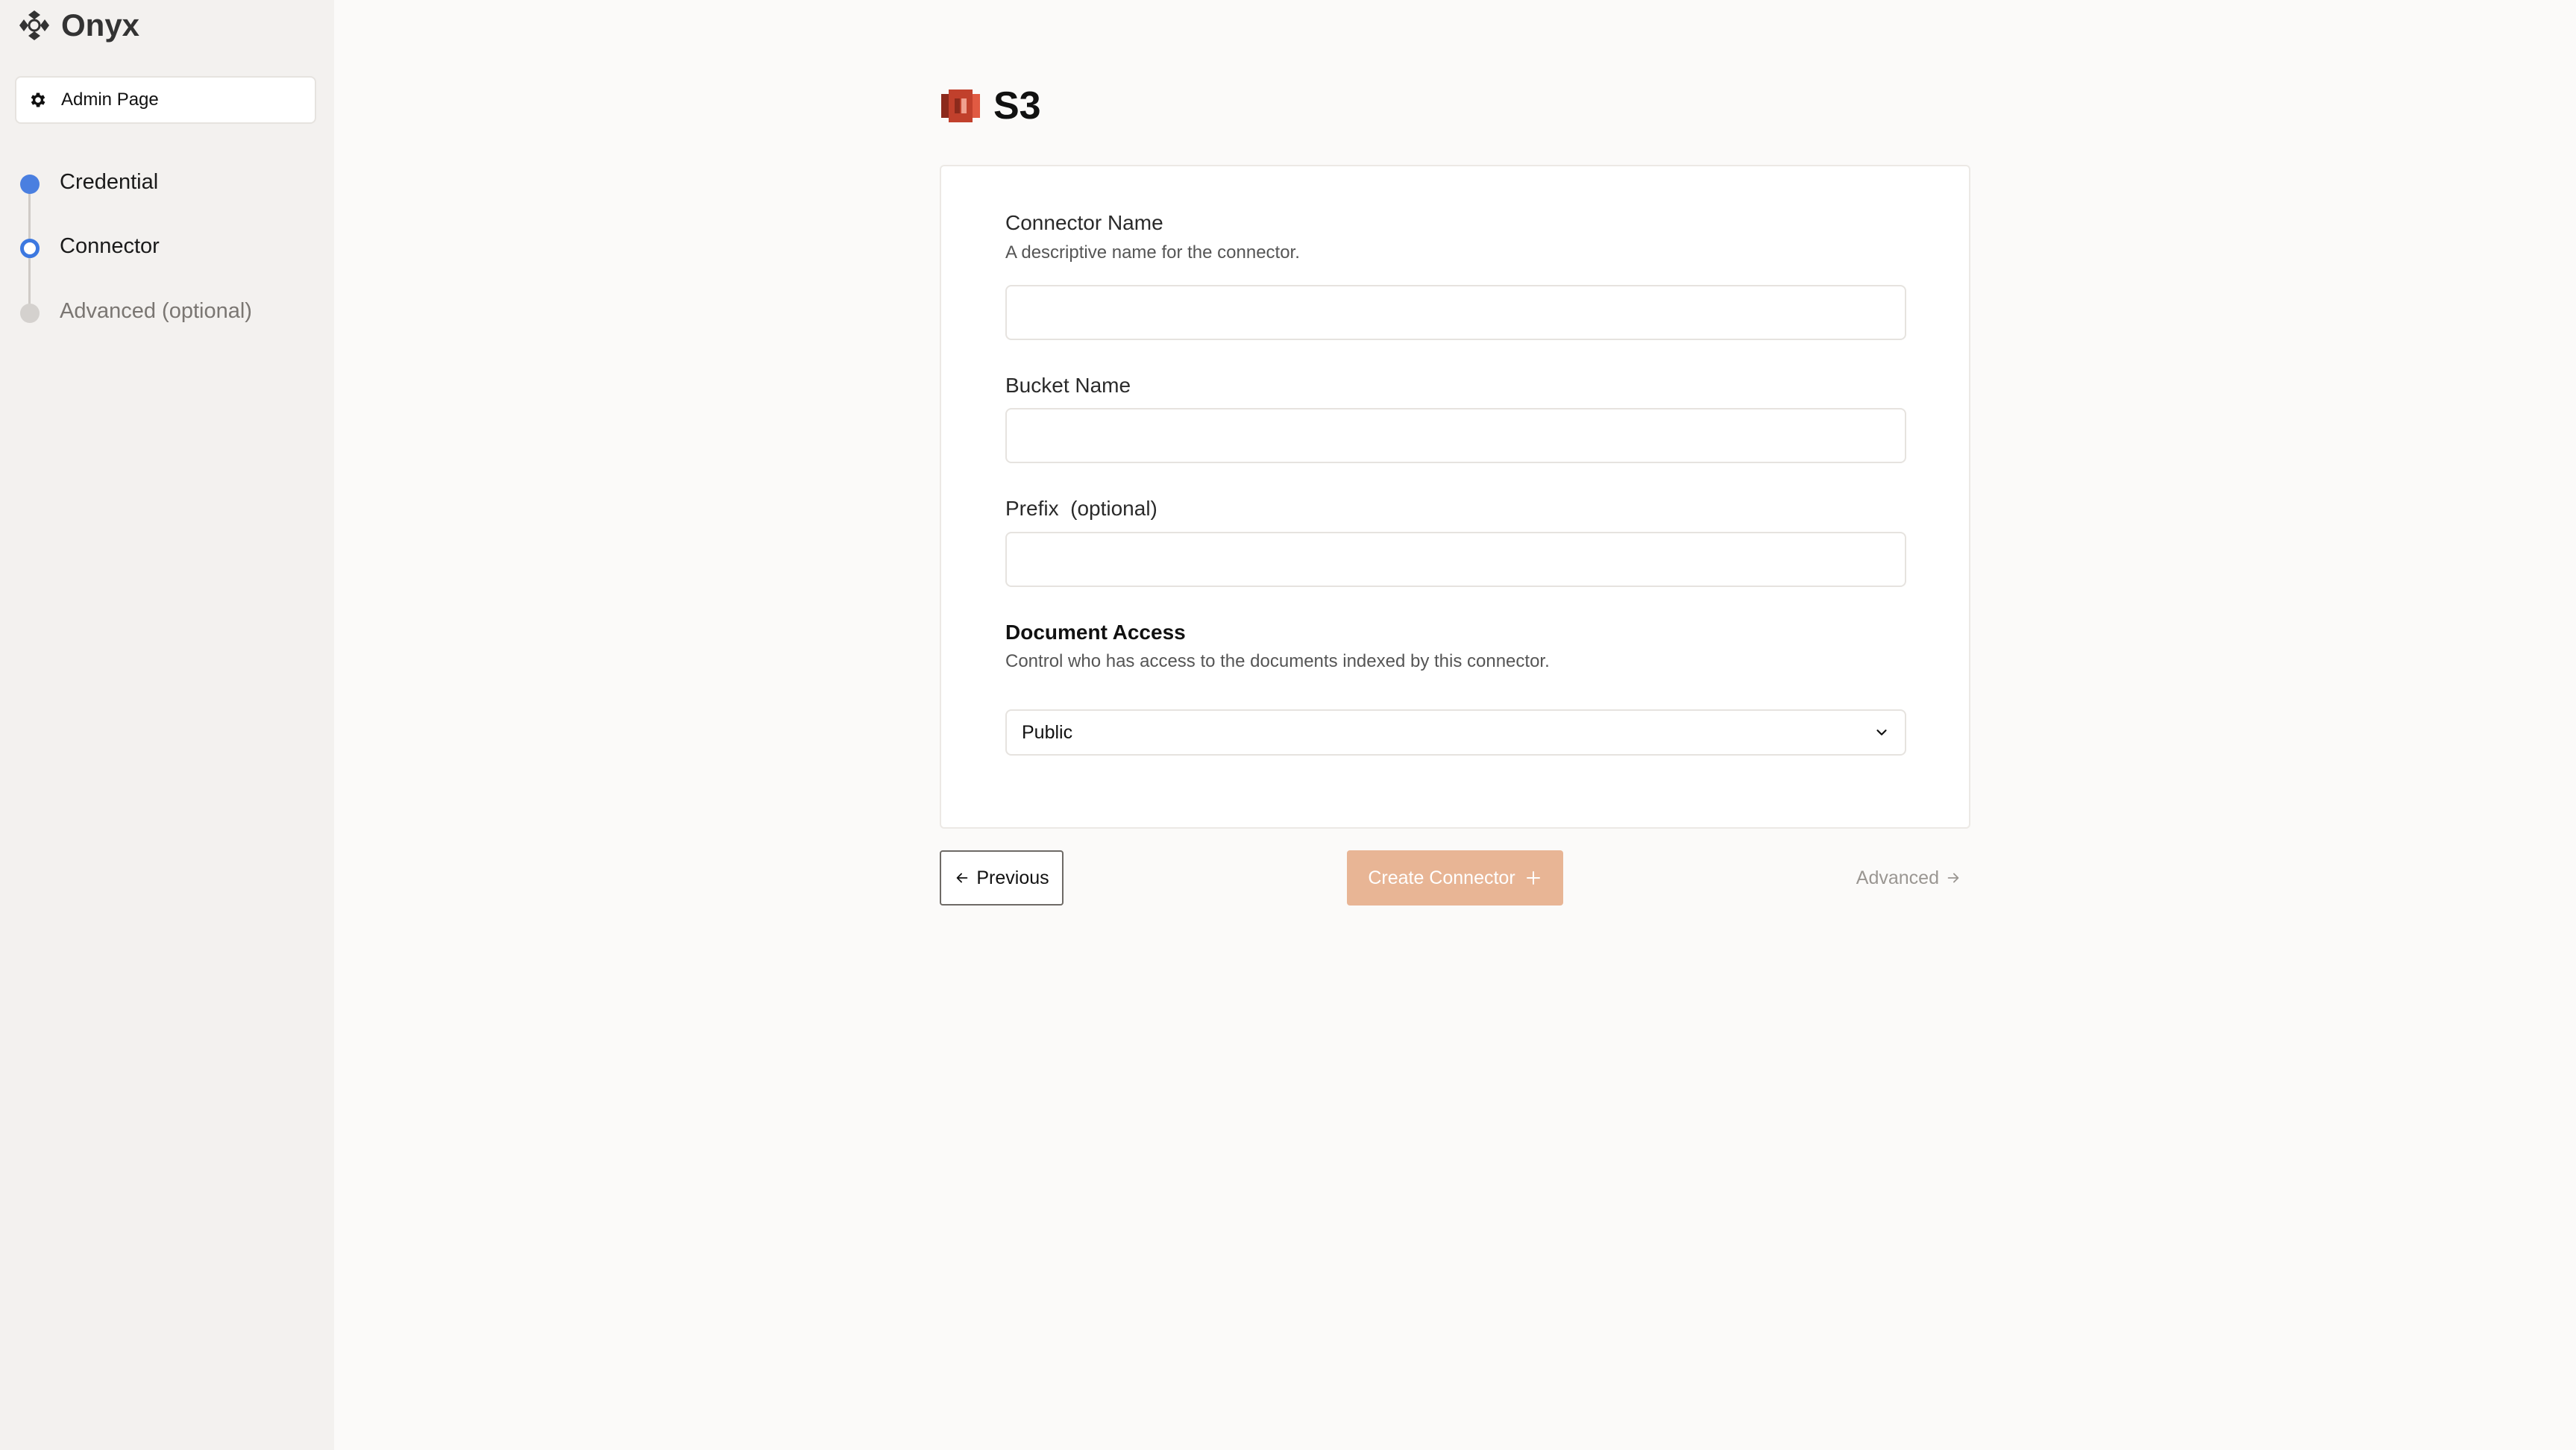 This screenshot has width=2576, height=1450. What do you see at coordinates (30, 249) in the screenshot?
I see `step-current-icon` at bounding box center [30, 249].